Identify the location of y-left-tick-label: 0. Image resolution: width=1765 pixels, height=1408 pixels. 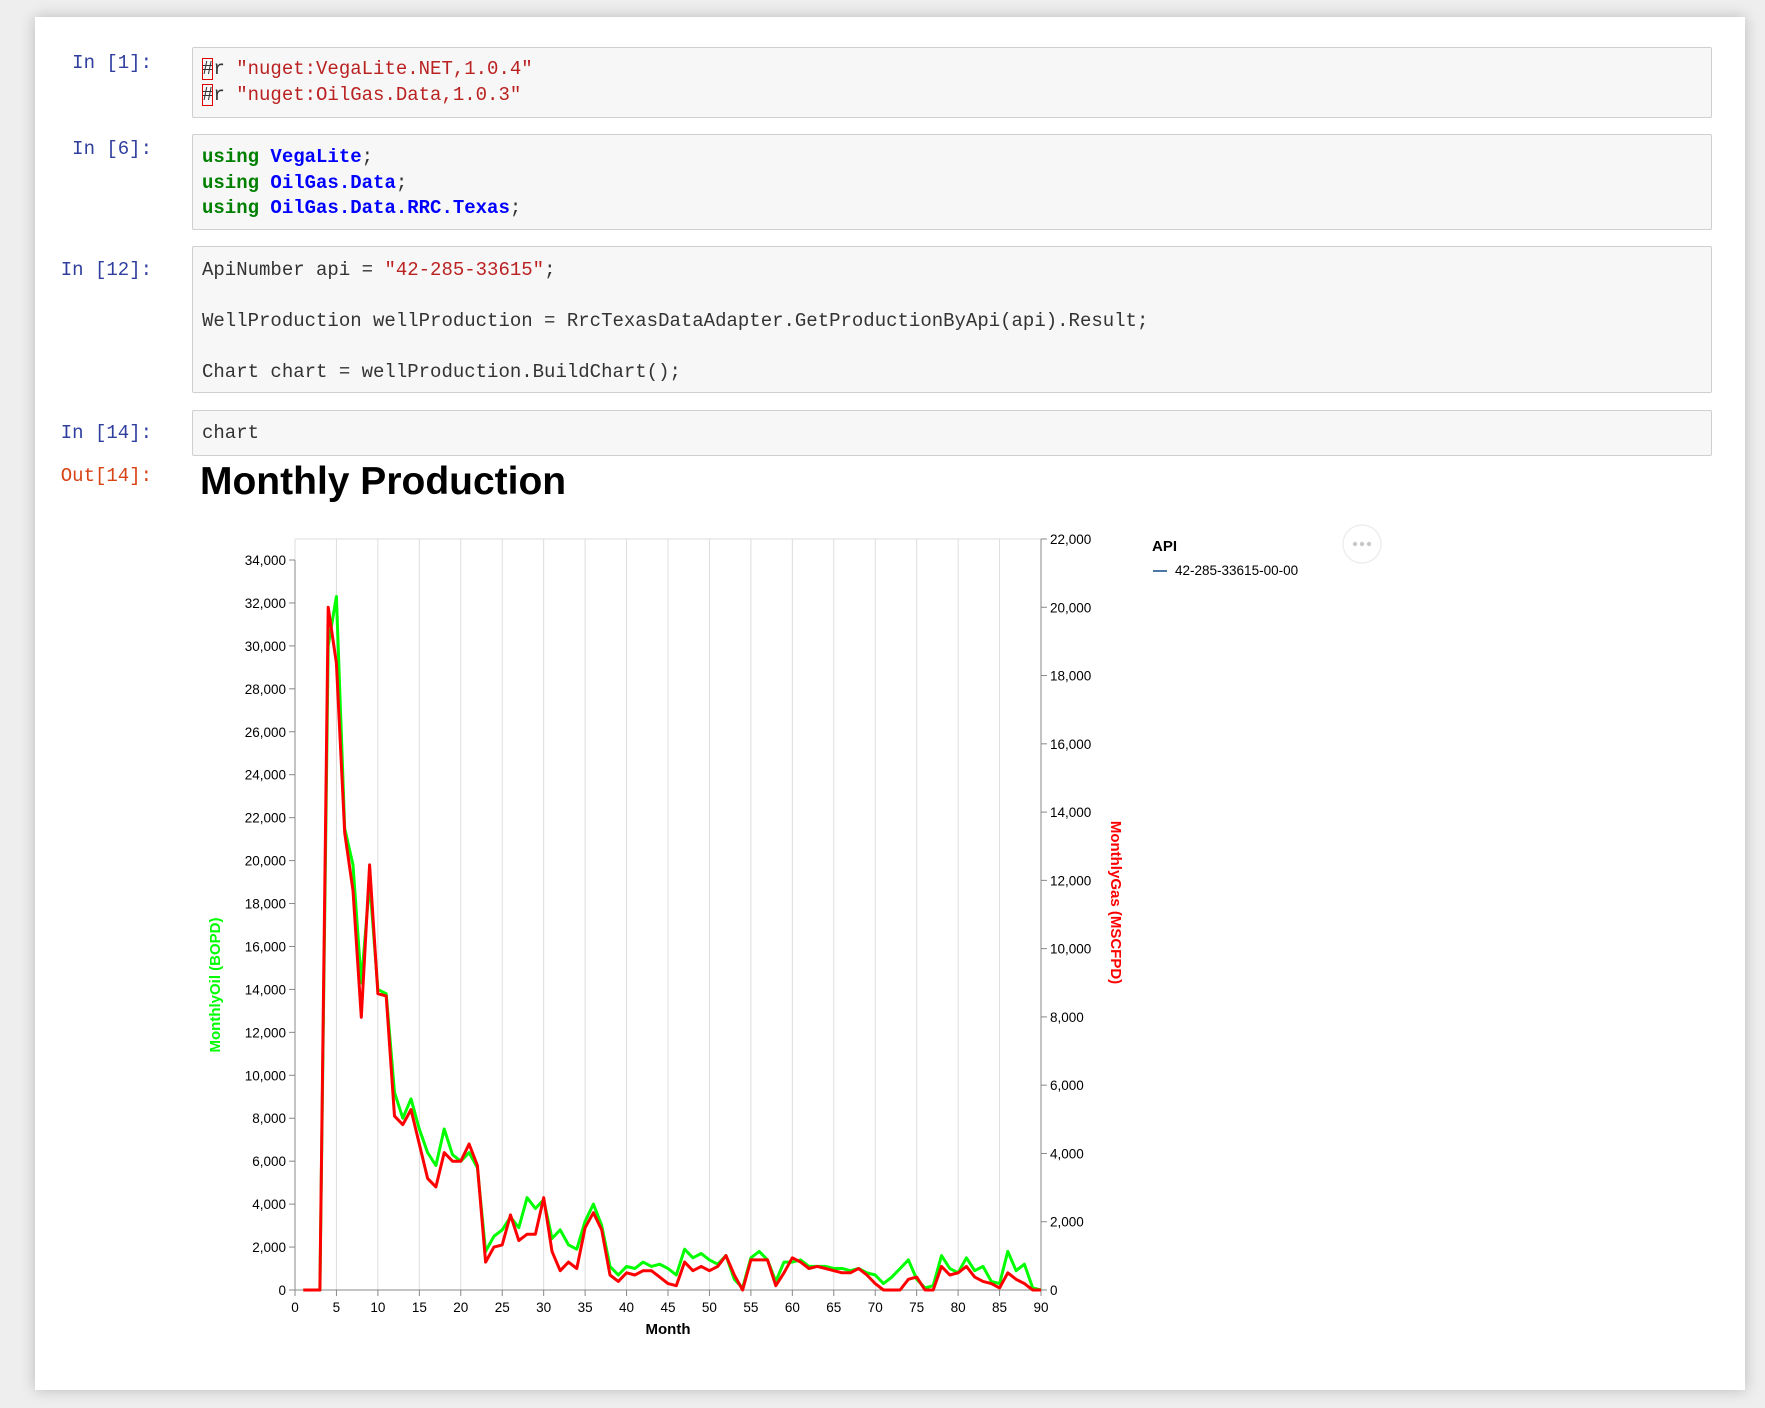
(282, 1290).